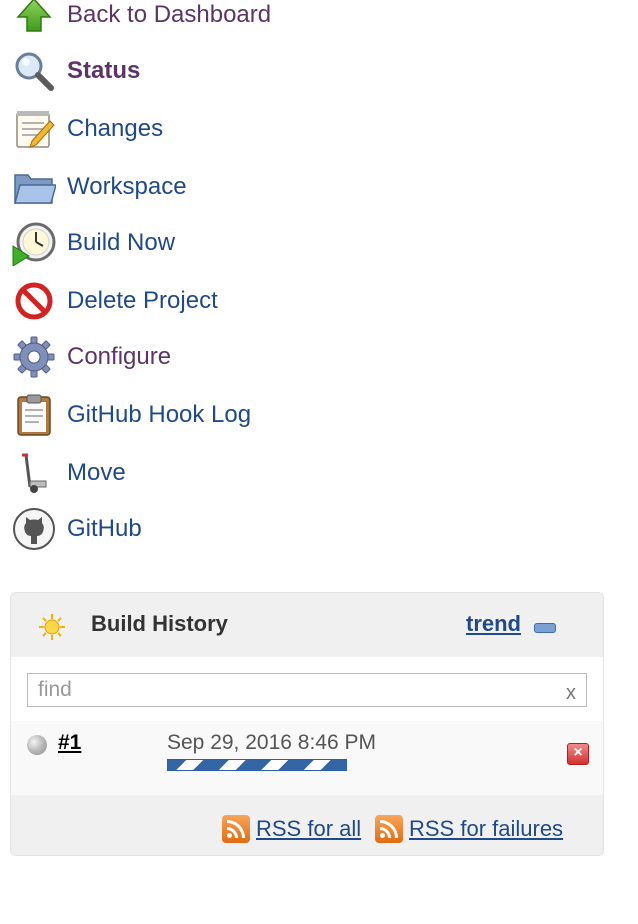 The height and width of the screenshot is (924, 638). Describe the element at coordinates (34, 357) in the screenshot. I see `gear-icon` at that location.